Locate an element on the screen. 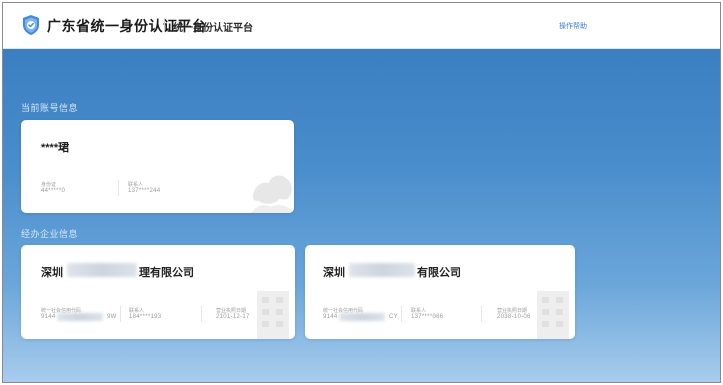  expiry-value: 2038-10-06 is located at coordinates (514, 317).